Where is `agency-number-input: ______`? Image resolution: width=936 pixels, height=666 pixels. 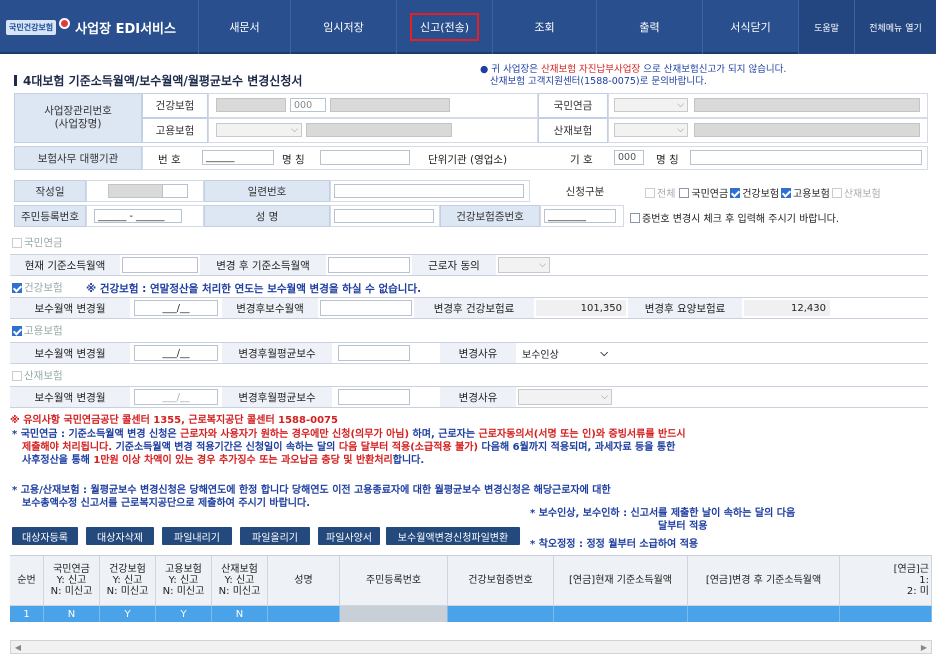 agency-number-input: ______ is located at coordinates (238, 157).